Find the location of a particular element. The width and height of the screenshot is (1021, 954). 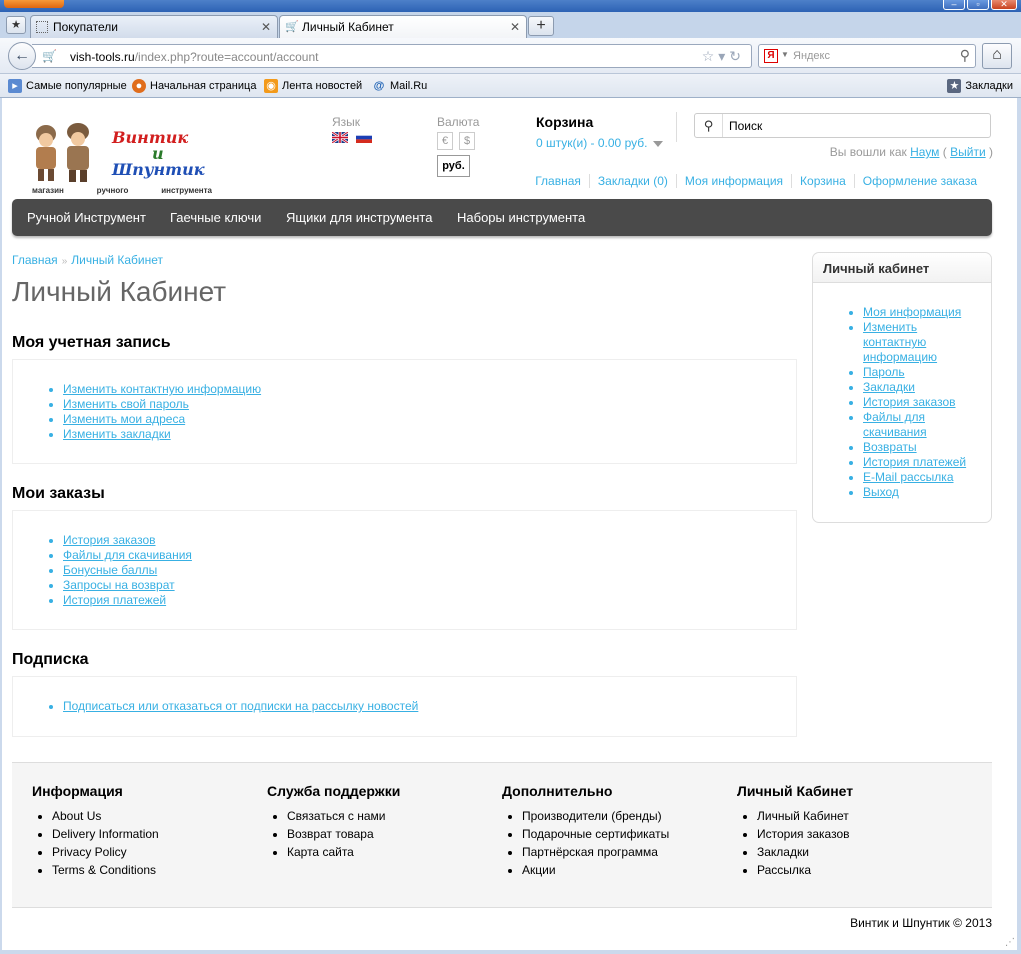

top-link-wishlist: Закладки (0) is located at coordinates (632, 181).